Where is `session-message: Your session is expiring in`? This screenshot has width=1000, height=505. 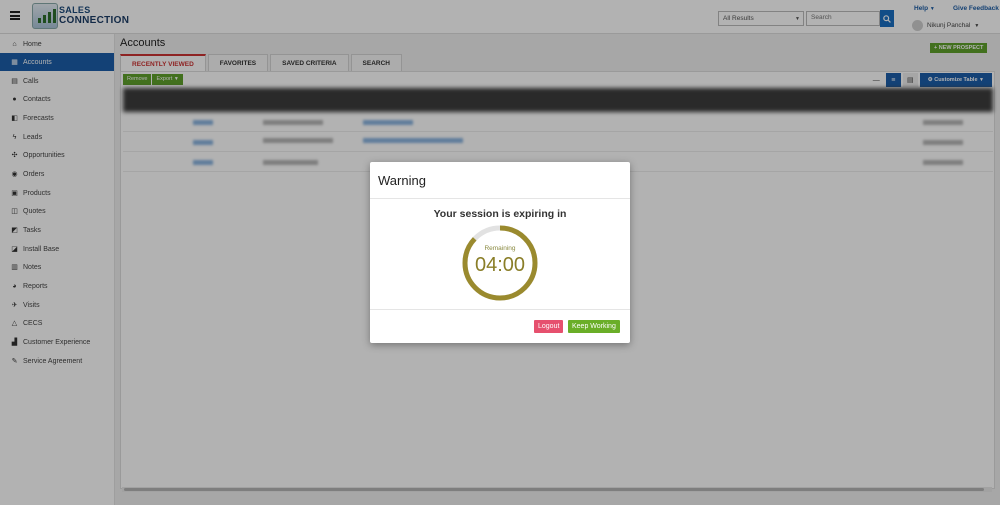 session-message: Your session is expiring in is located at coordinates (500, 214).